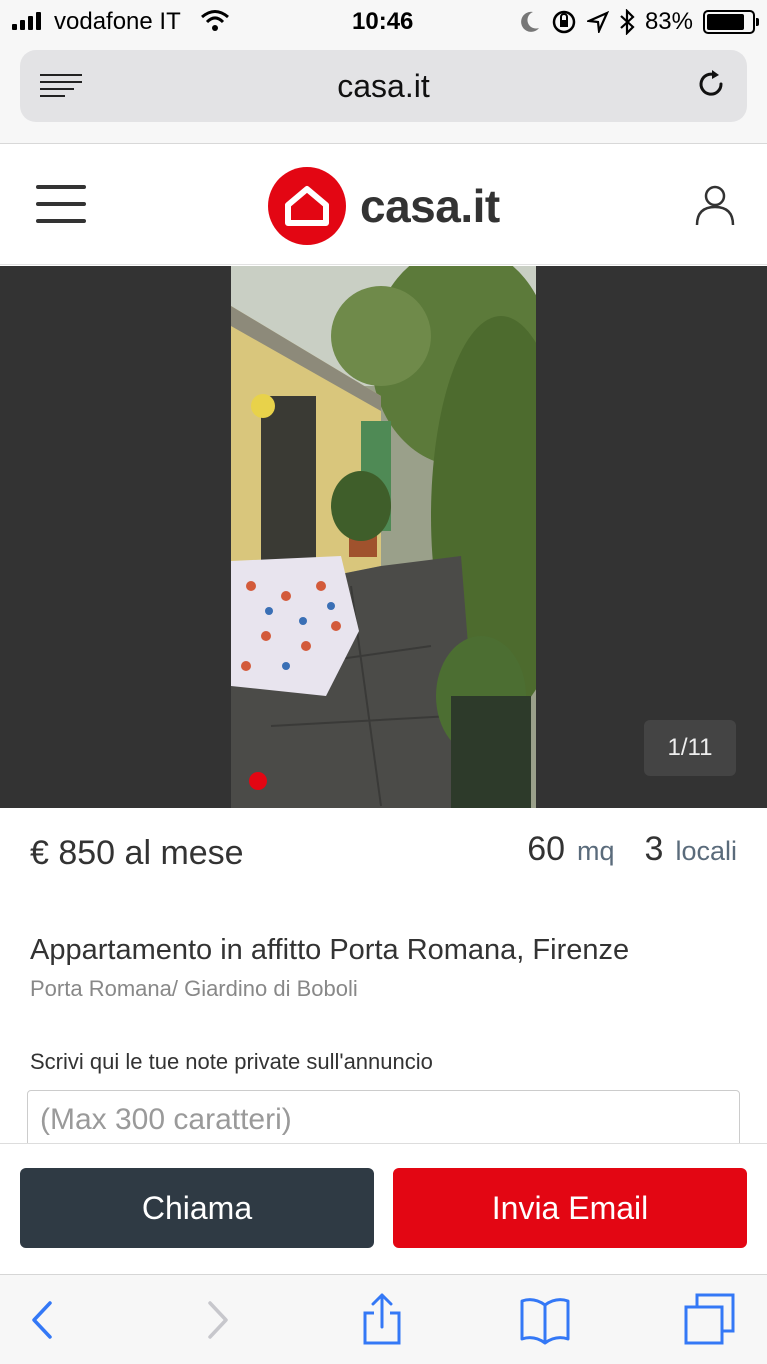 This screenshot has width=767, height=1364. I want to click on notes-input, so click(383, 1120).